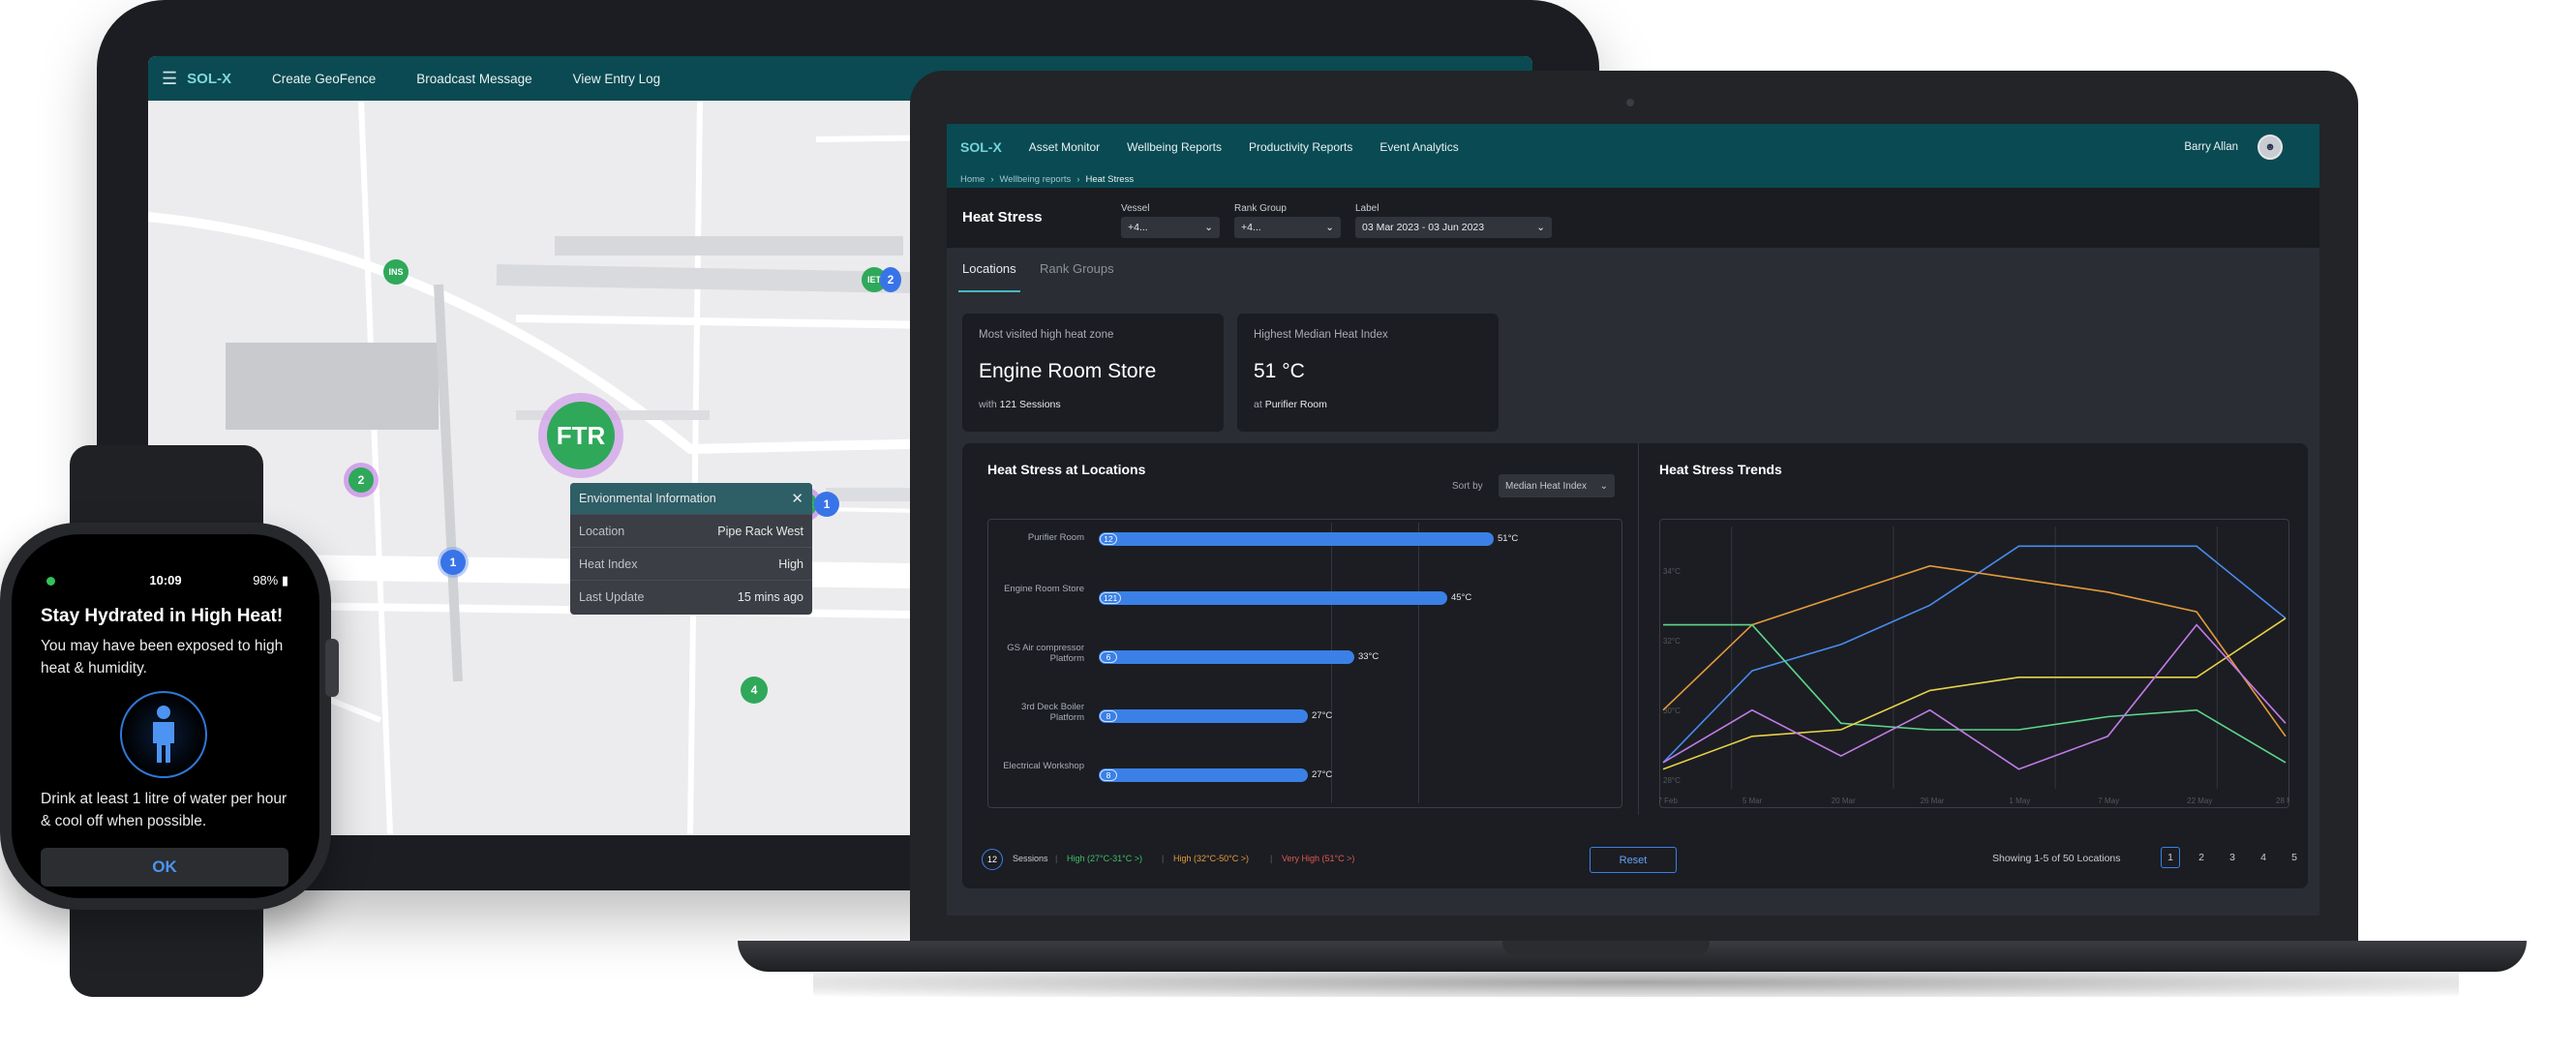  I want to click on bar-category-label: Engine Room Store, so click(1044, 589).